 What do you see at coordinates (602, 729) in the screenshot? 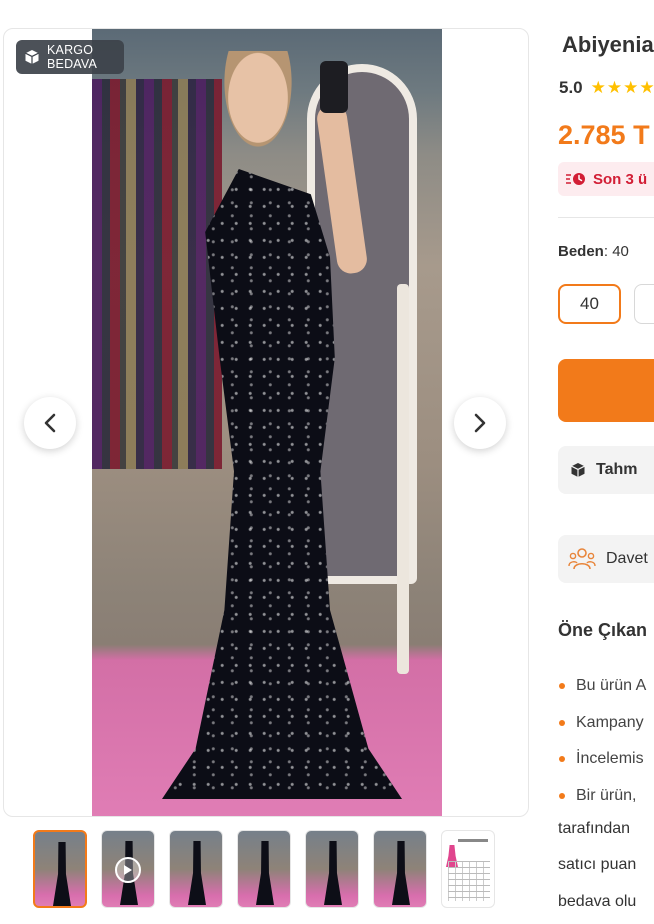
I see `feature-item: Kampany` at bounding box center [602, 729].